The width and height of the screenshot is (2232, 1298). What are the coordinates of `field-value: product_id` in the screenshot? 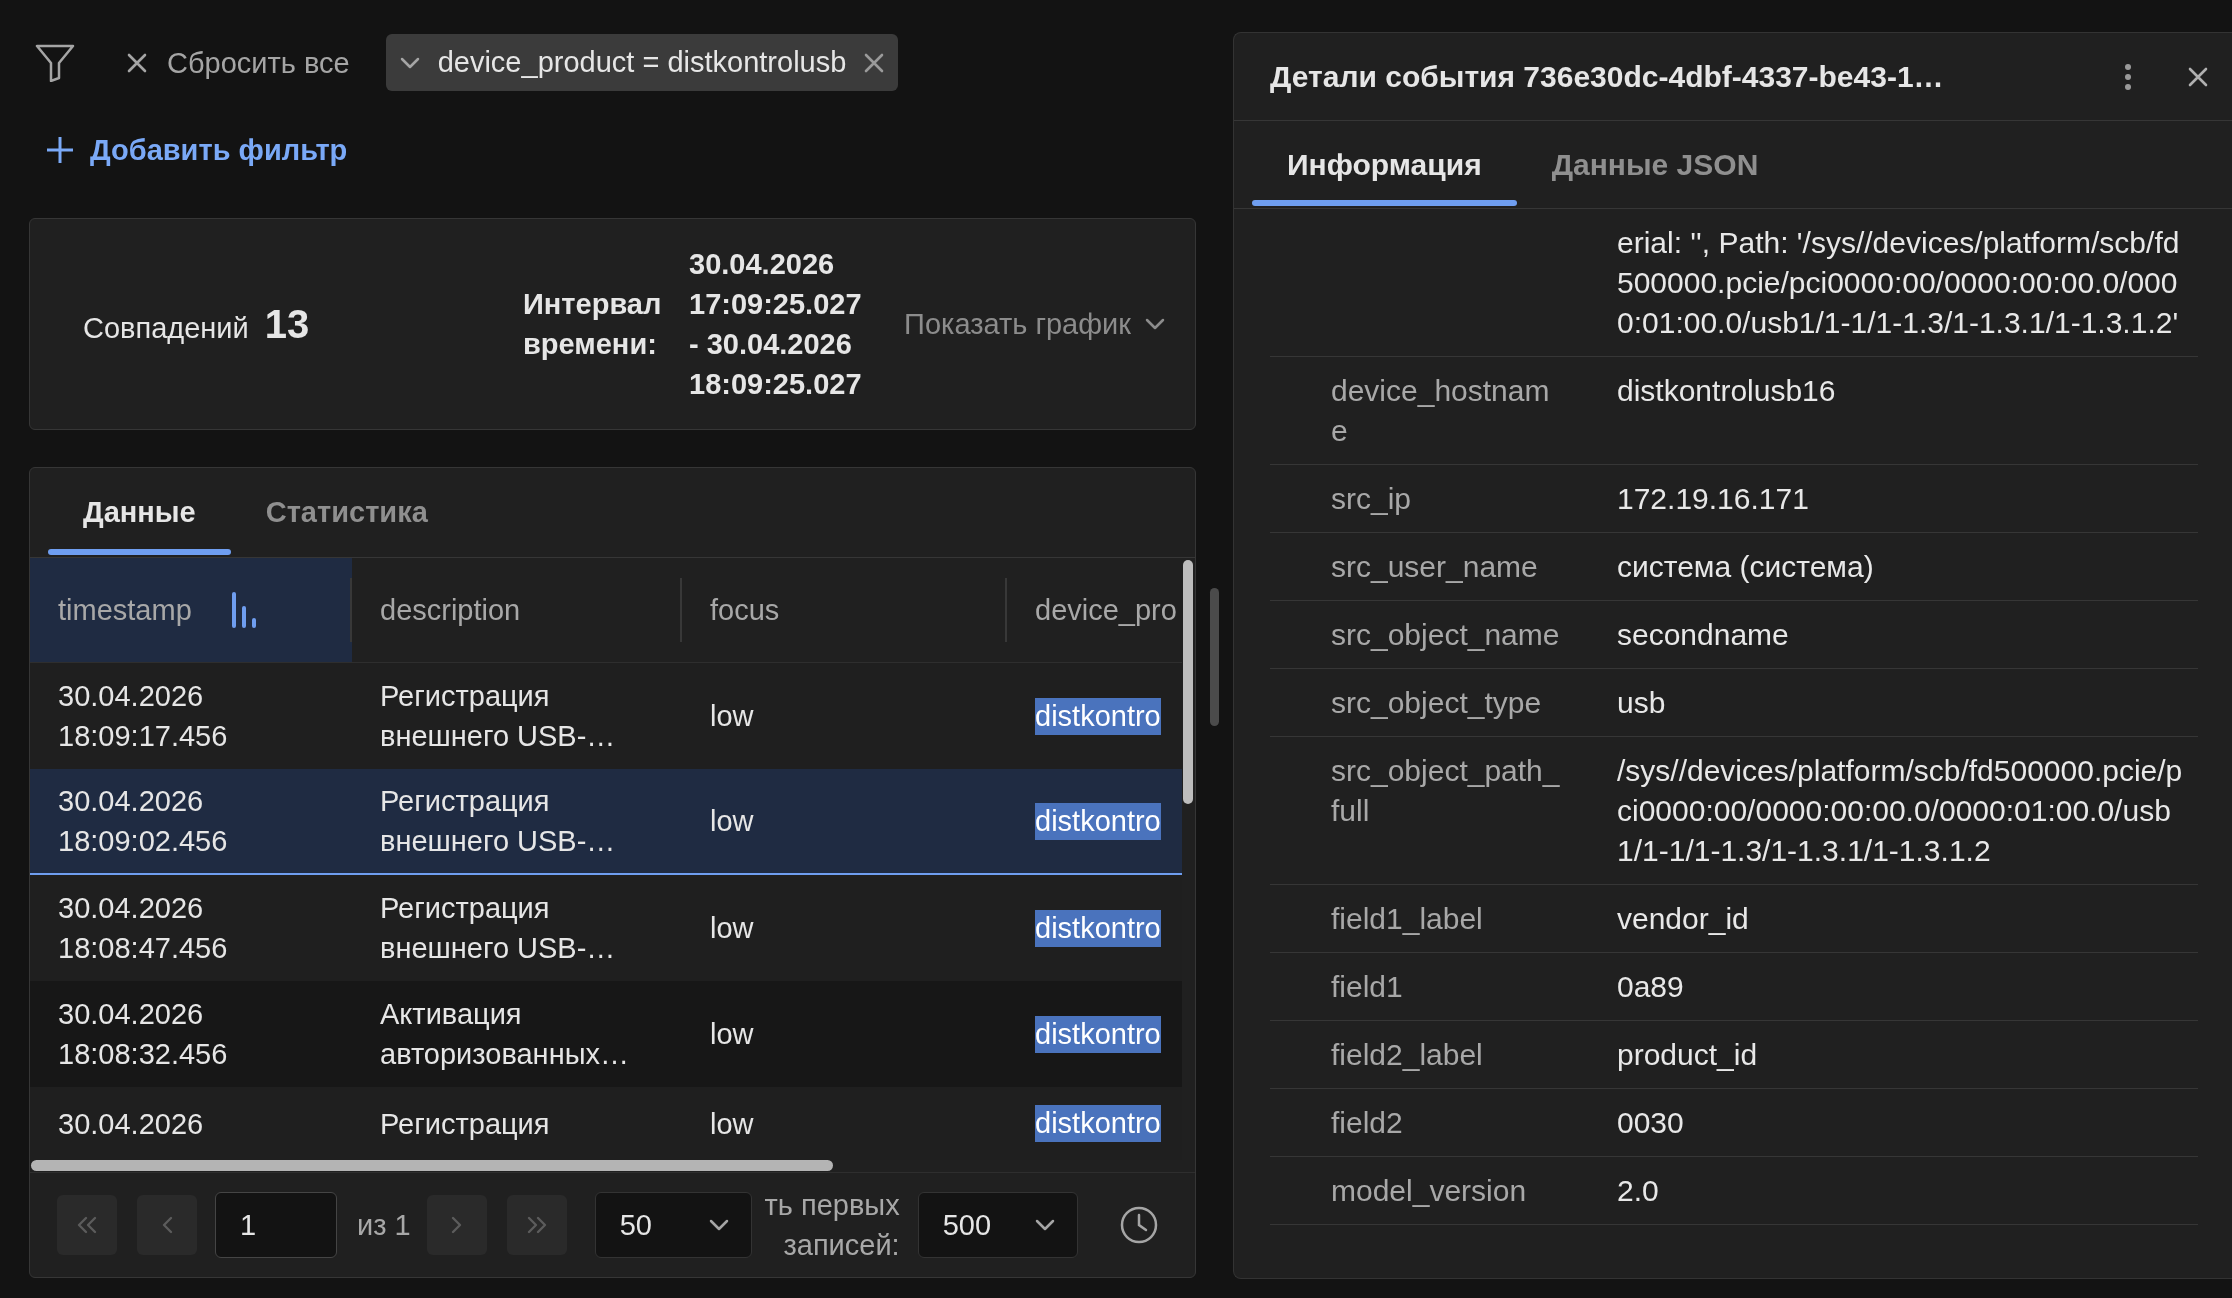 It's located at (1687, 1055).